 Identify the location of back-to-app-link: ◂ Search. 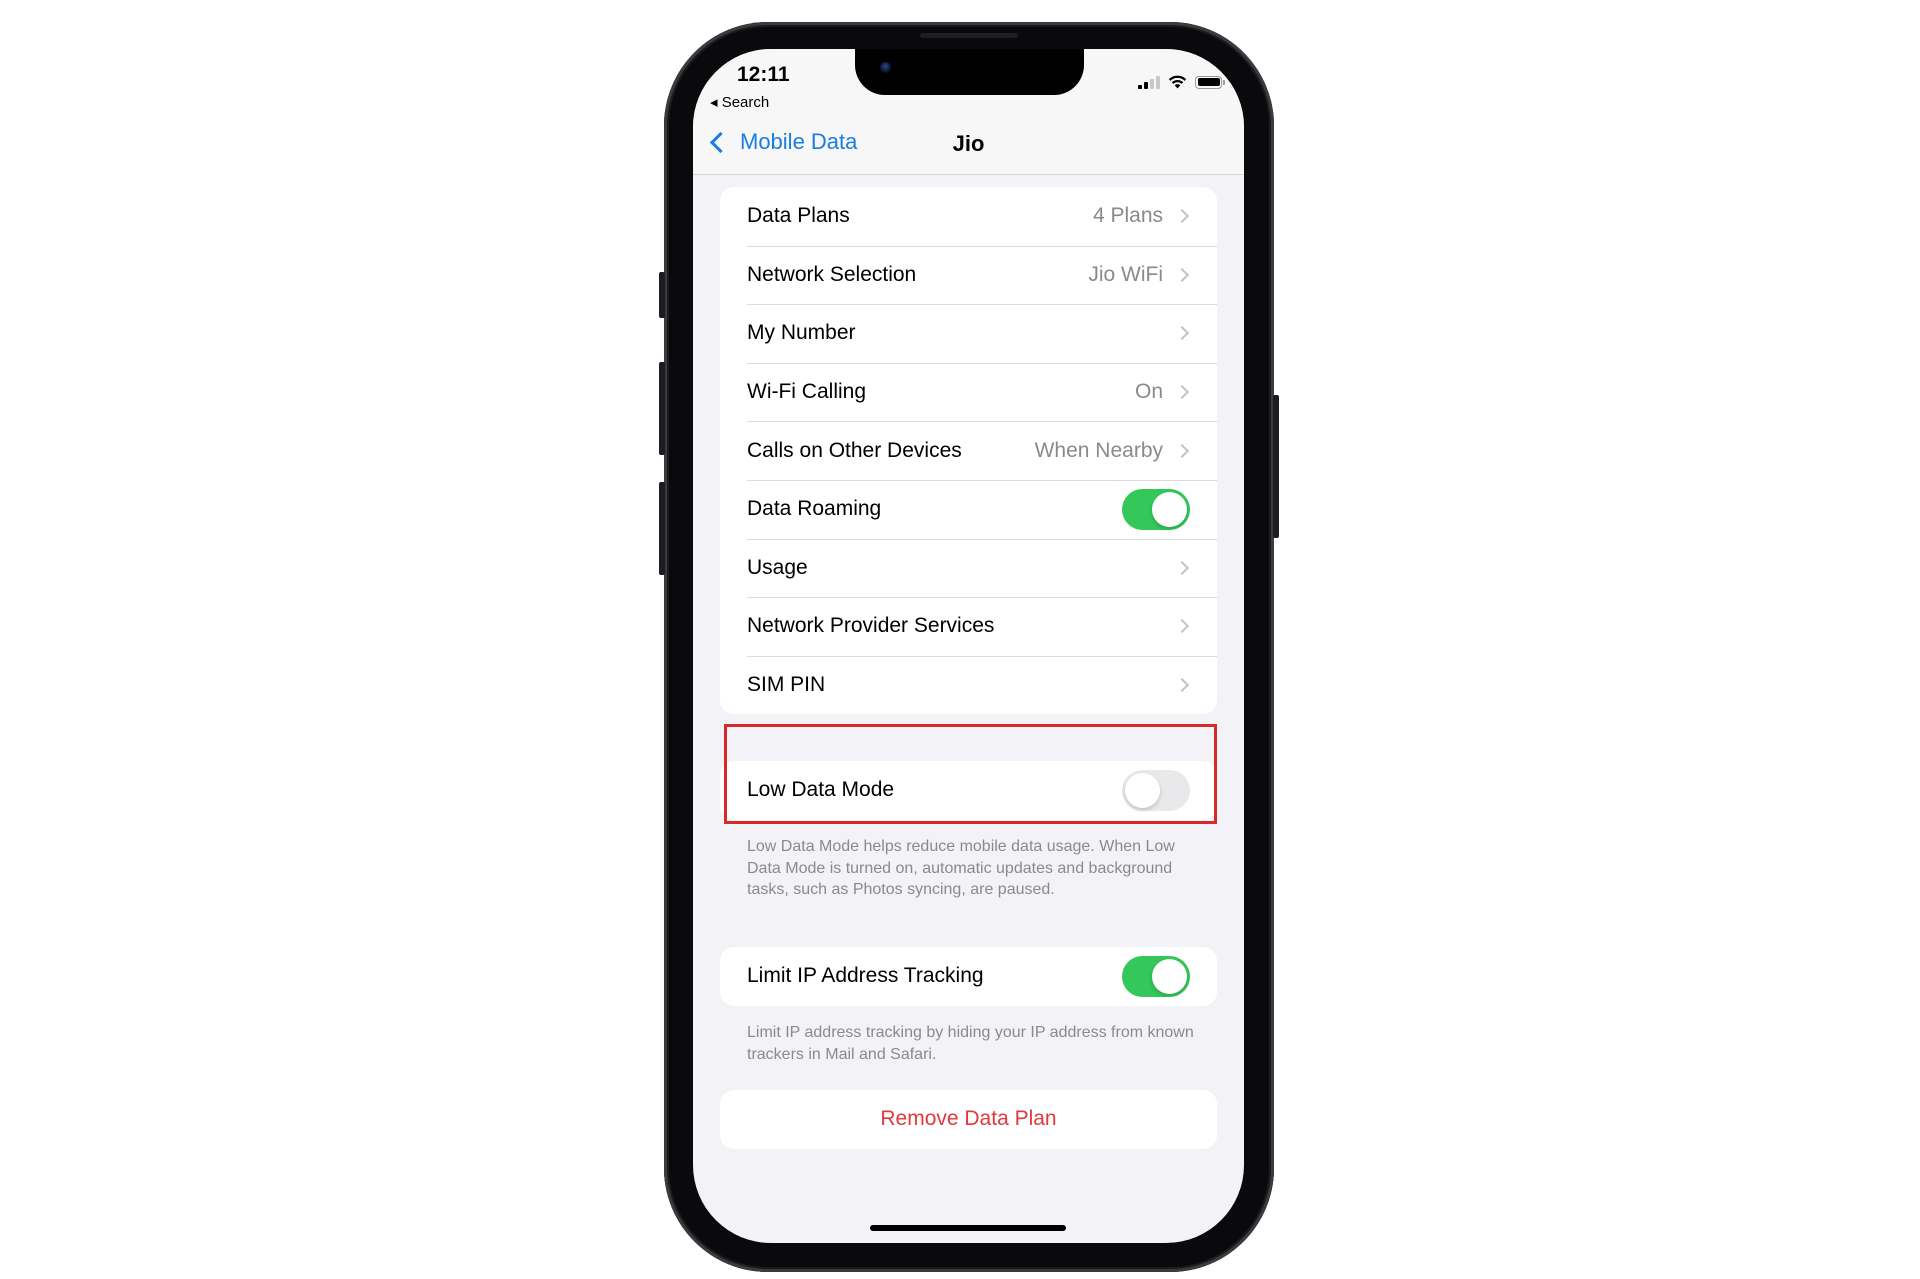
(739, 102).